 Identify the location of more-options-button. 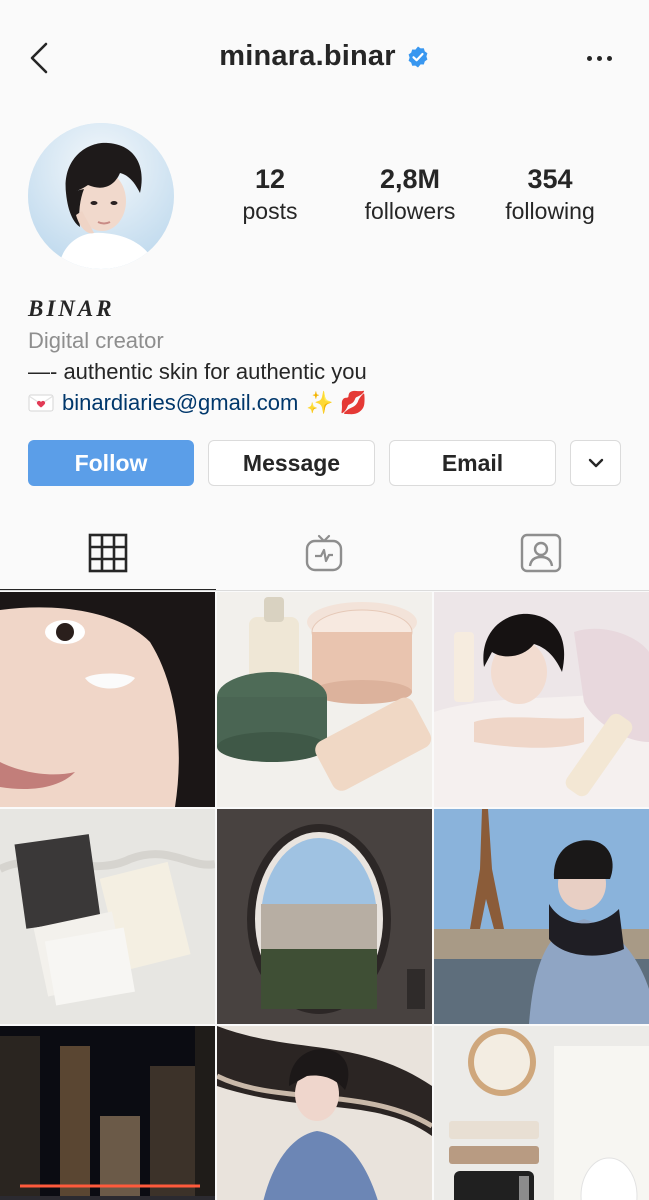
(599, 58).